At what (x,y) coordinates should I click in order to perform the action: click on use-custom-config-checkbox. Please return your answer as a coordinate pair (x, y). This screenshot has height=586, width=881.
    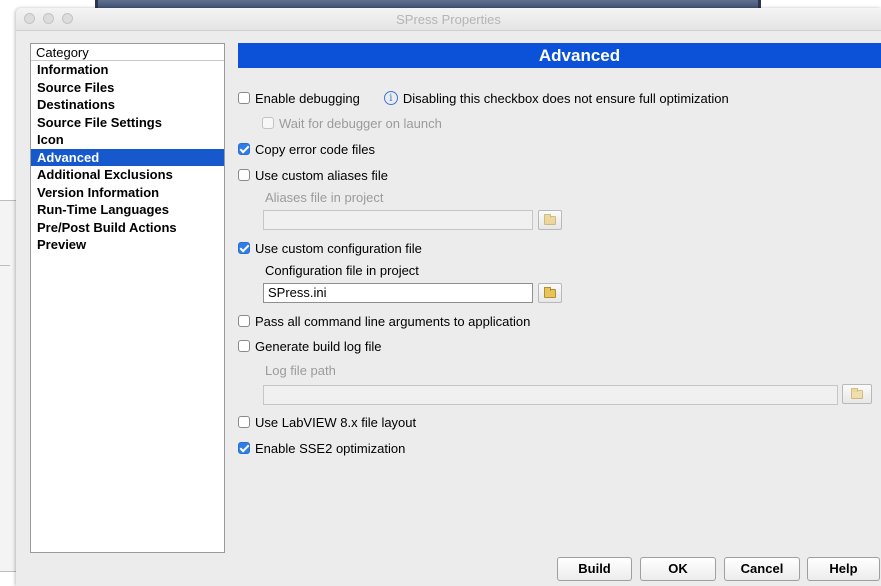
    Looking at the image, I should click on (244, 248).